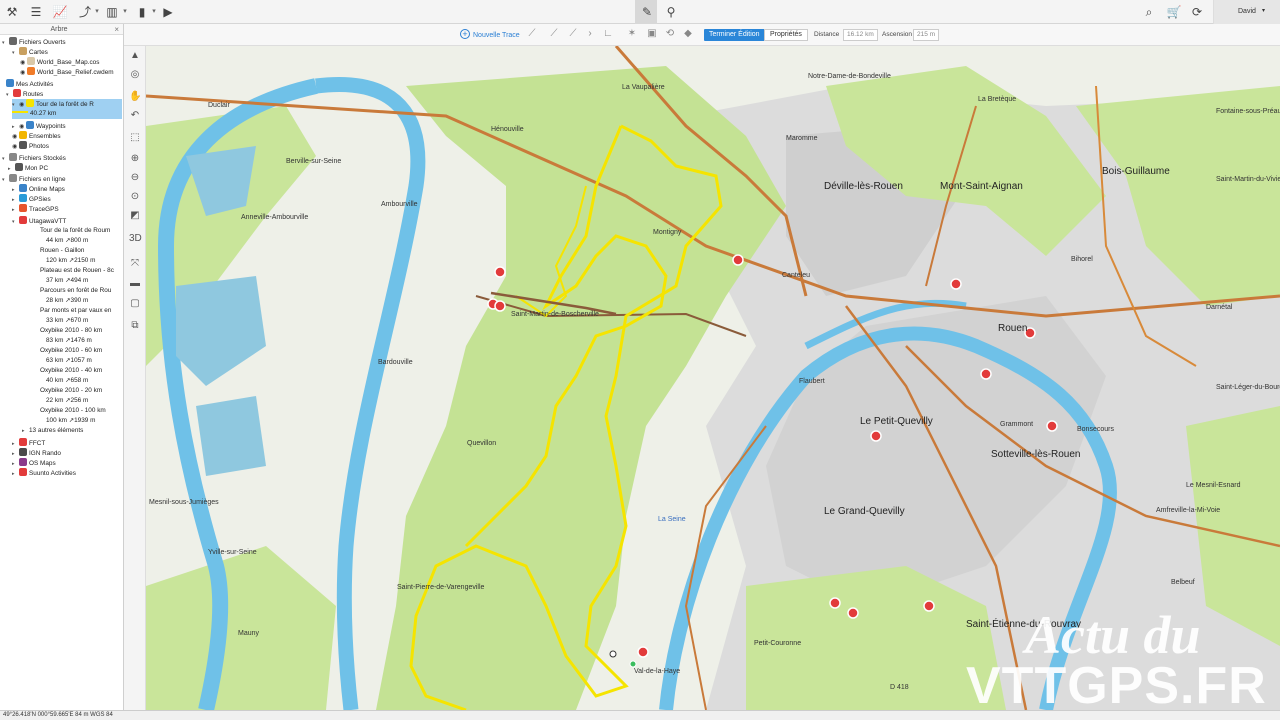  I want to click on tree-item: 100 km ↗1939 m, so click(84, 421).